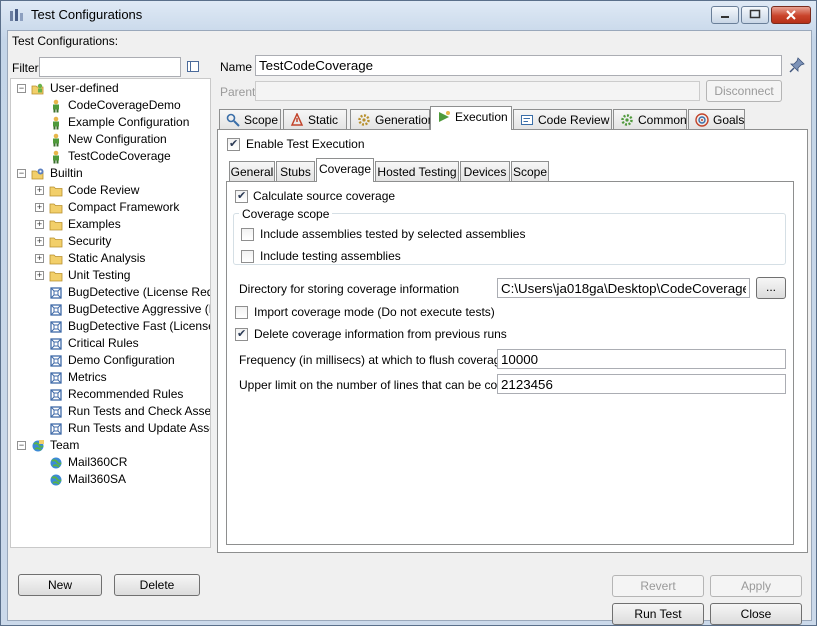  I want to click on name-input, so click(518, 65).